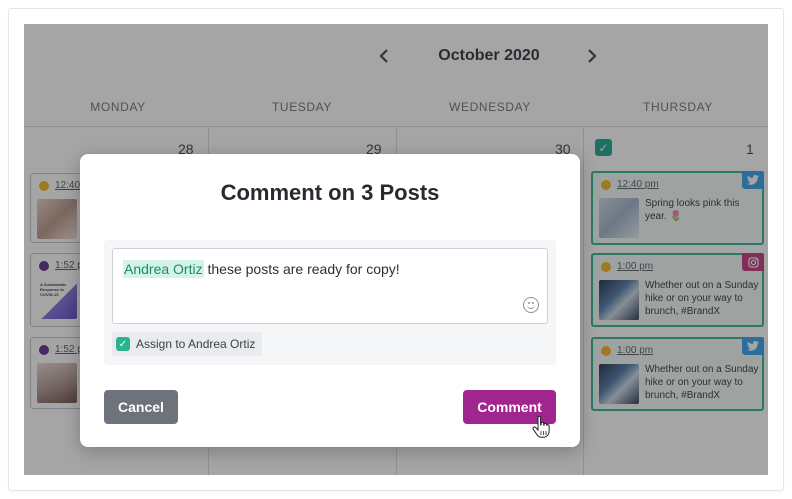  What do you see at coordinates (141, 407) in the screenshot?
I see `cancel-button: Cancel` at bounding box center [141, 407].